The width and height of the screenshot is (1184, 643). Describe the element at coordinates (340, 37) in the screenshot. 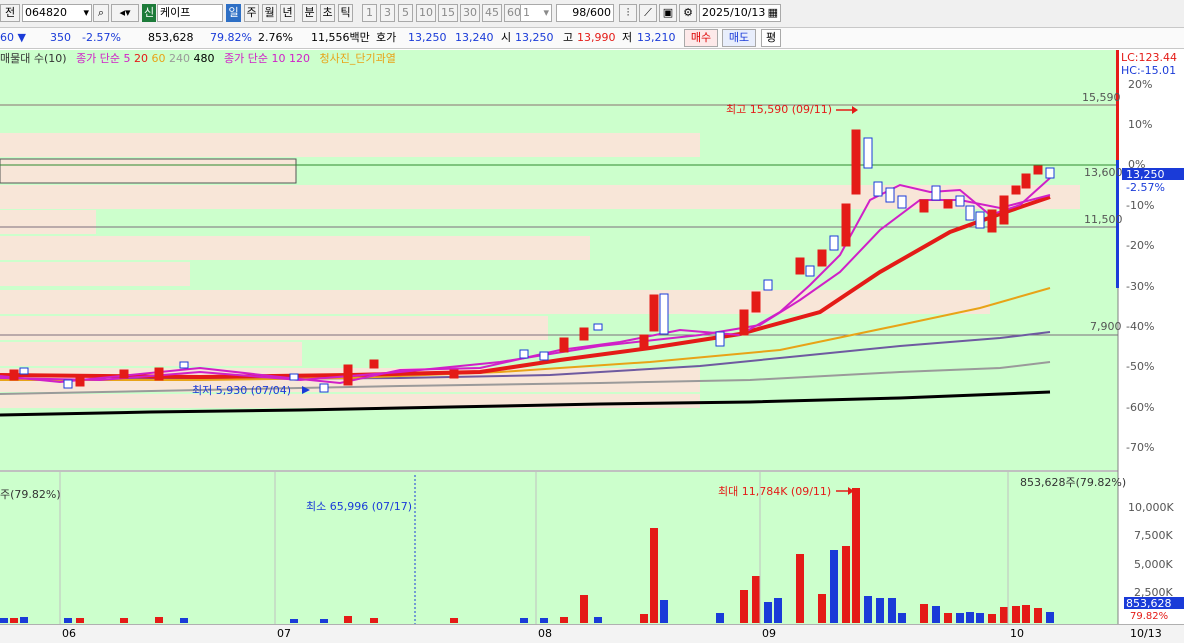

I see `trade-value: 11,556백만` at that location.